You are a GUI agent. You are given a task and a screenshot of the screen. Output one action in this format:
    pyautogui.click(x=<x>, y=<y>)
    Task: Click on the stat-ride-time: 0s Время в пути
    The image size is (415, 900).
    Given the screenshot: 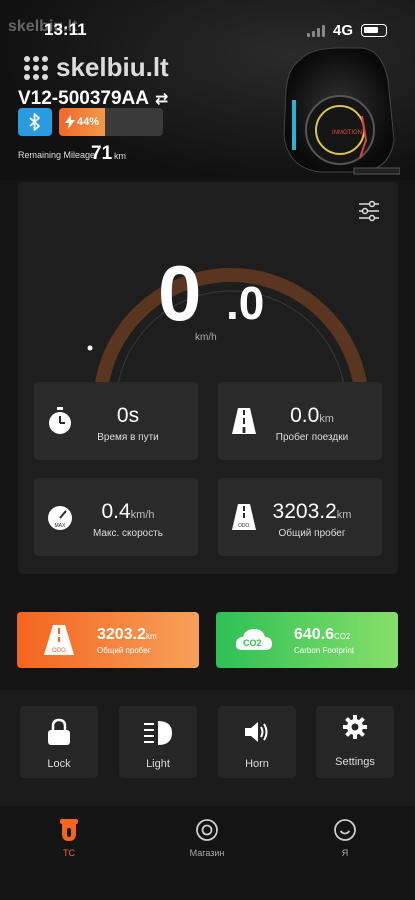 What is the action you would take?
    pyautogui.click(x=116, y=421)
    